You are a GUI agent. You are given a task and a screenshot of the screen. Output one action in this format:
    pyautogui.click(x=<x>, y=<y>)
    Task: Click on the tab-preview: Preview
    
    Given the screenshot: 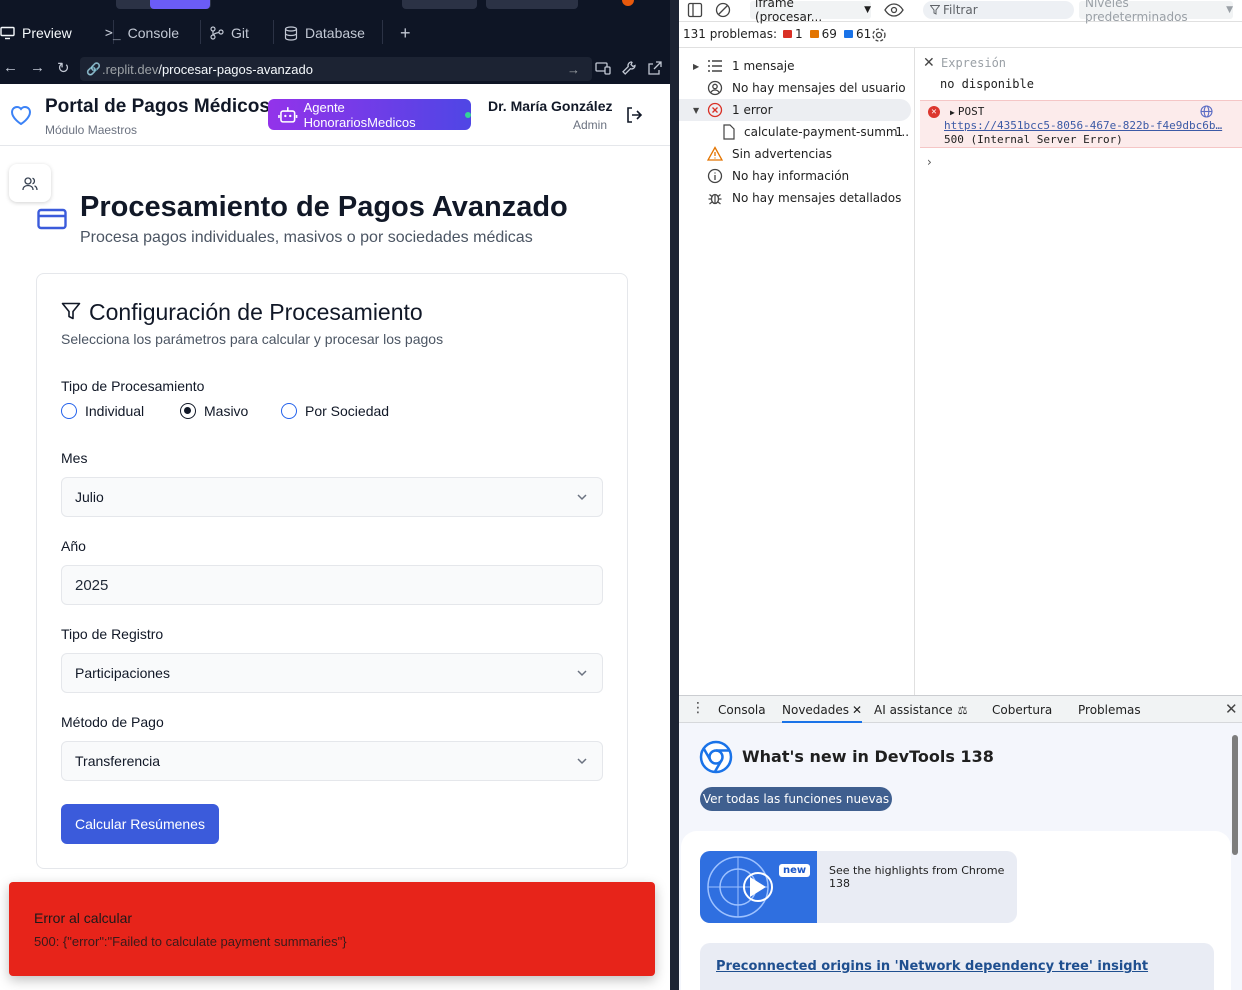 What is the action you would take?
    pyautogui.click(x=36, y=33)
    